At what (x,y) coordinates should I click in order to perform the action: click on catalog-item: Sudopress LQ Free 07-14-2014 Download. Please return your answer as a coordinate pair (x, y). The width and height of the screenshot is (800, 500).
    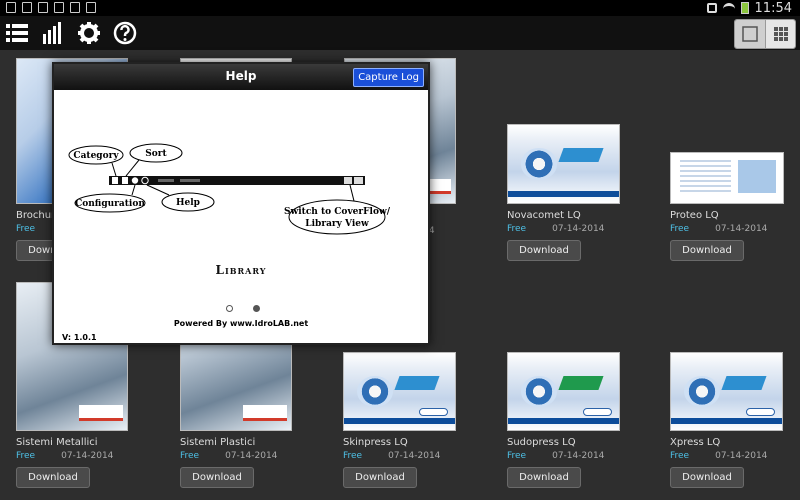
    Looking at the image, I should click on (572, 420).